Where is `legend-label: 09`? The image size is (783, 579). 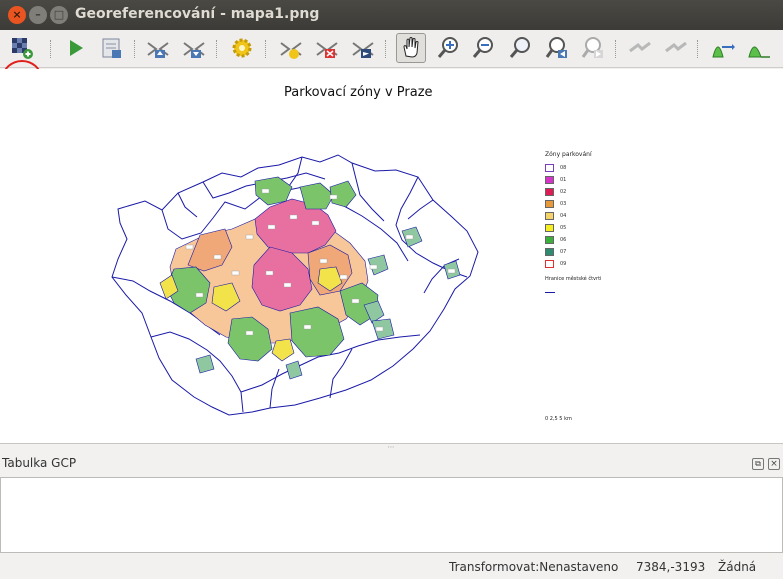
legend-label: 09 is located at coordinates (563, 264).